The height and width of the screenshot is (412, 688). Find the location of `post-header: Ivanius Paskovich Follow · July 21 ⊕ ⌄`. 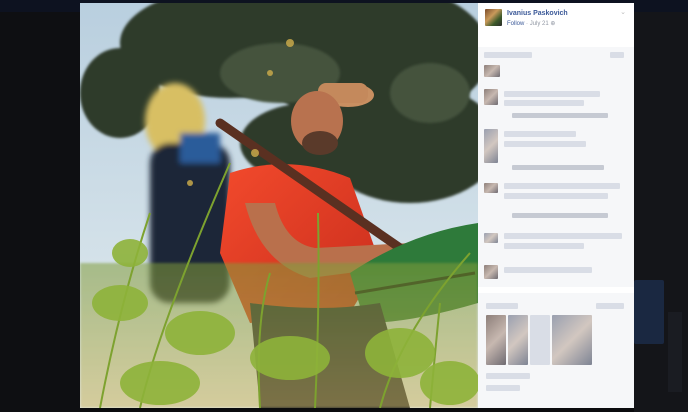

post-header: Ivanius Paskovich Follow · July 21 ⊕ ⌄ is located at coordinates (556, 25).